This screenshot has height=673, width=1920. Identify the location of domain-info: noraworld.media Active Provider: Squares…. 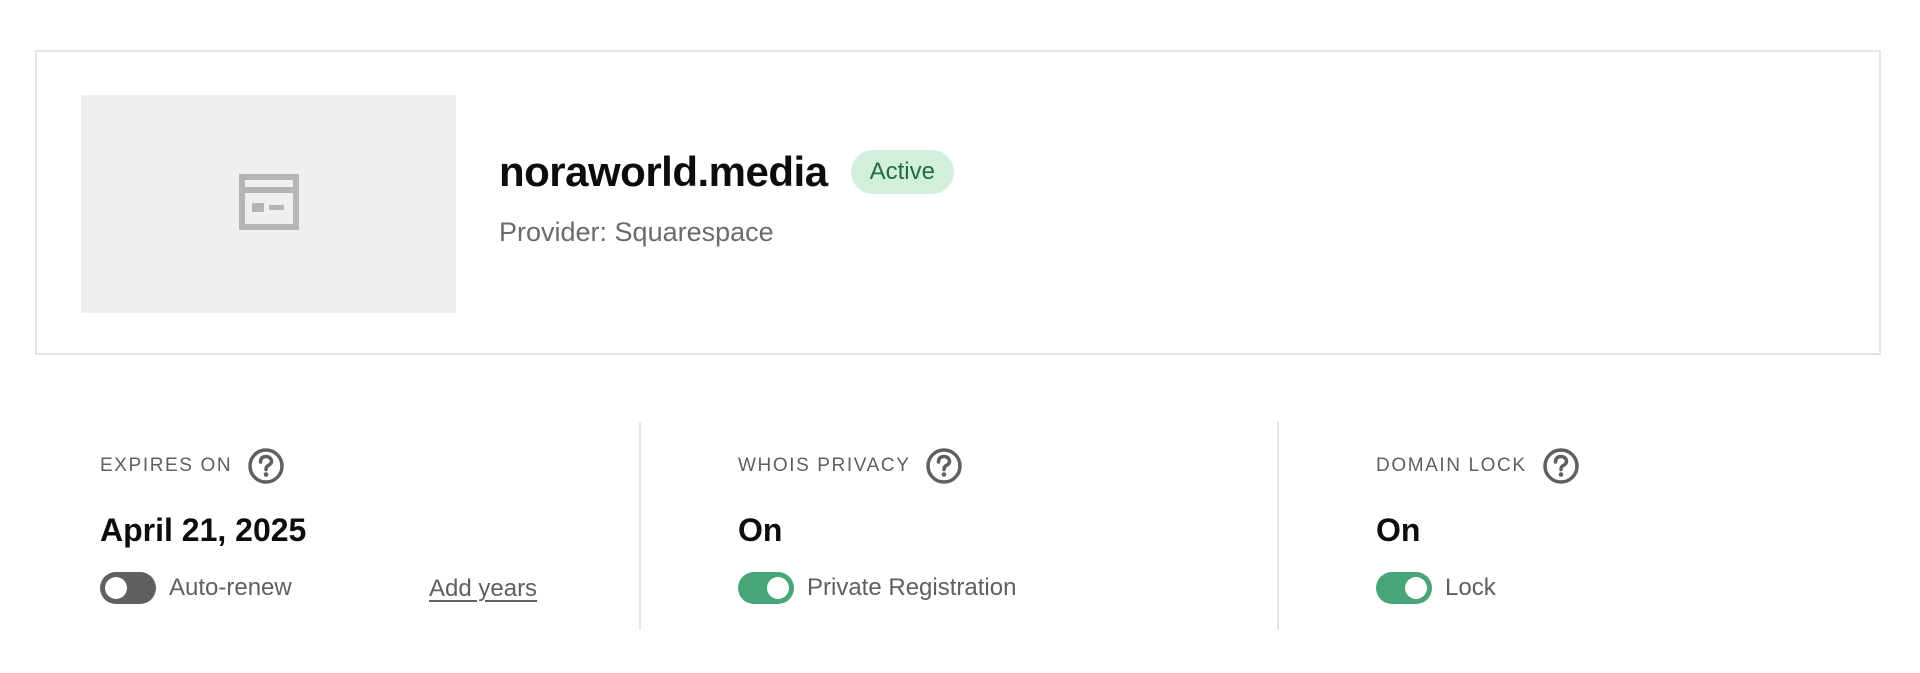
(726, 198).